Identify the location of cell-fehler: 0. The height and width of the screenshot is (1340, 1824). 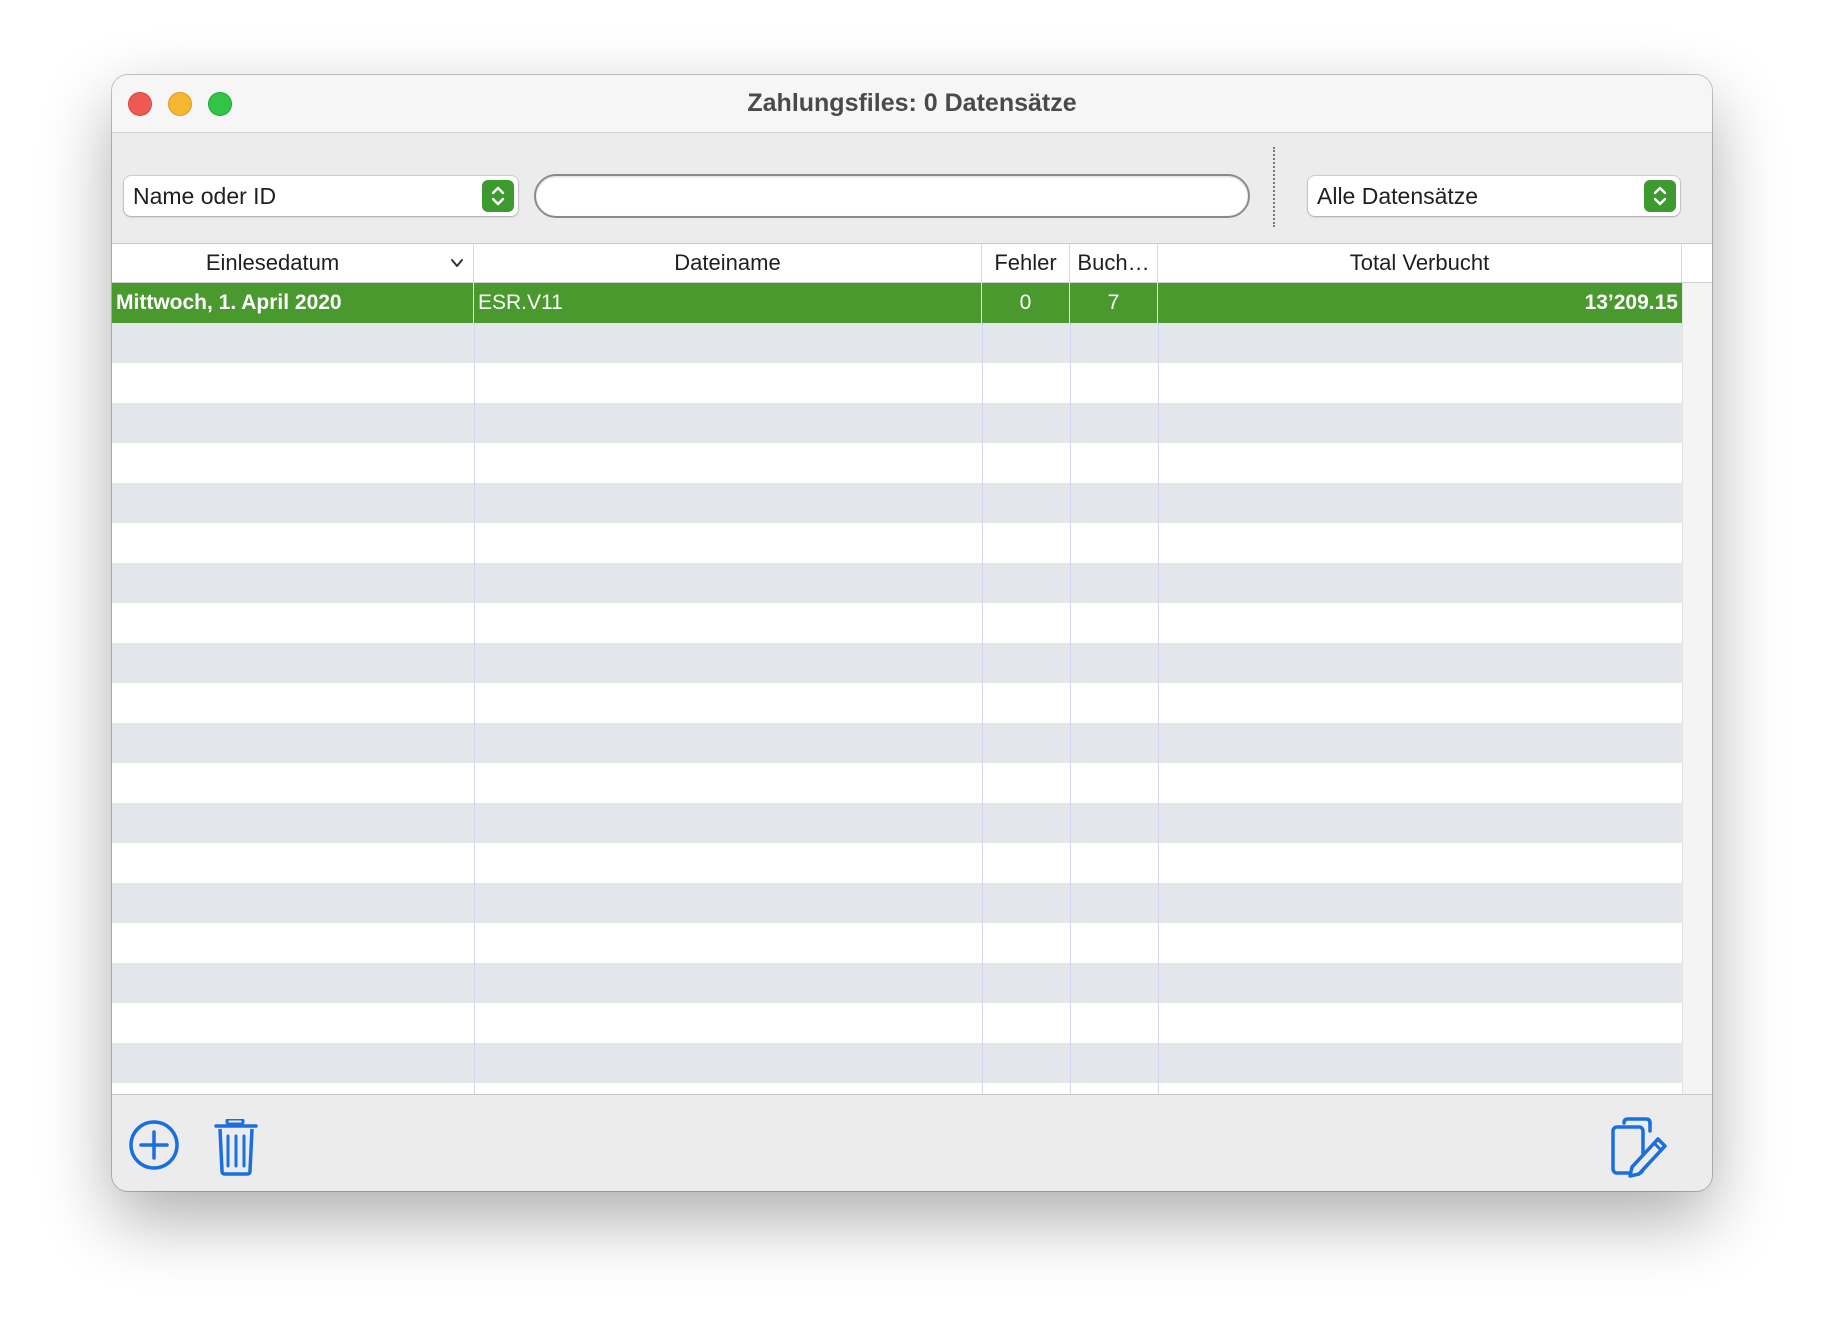
(1026, 303).